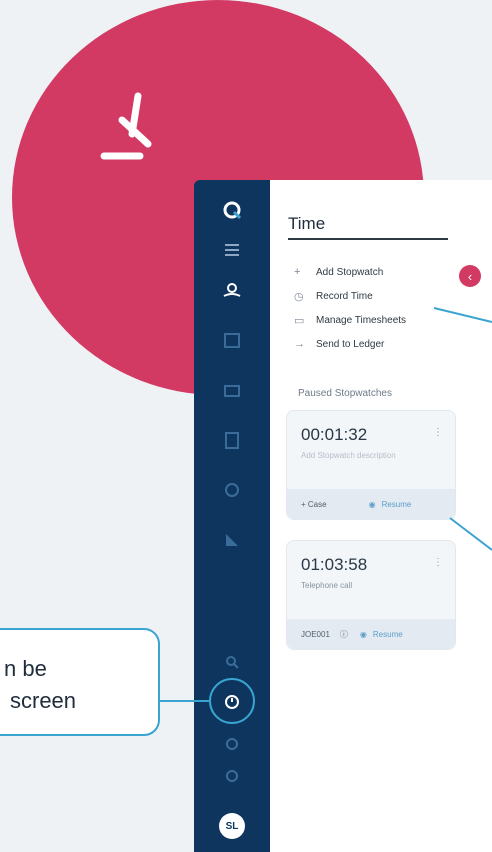 Image resolution: width=492 pixels, height=852 pixels. I want to click on stopwatch-button, so click(232, 701).